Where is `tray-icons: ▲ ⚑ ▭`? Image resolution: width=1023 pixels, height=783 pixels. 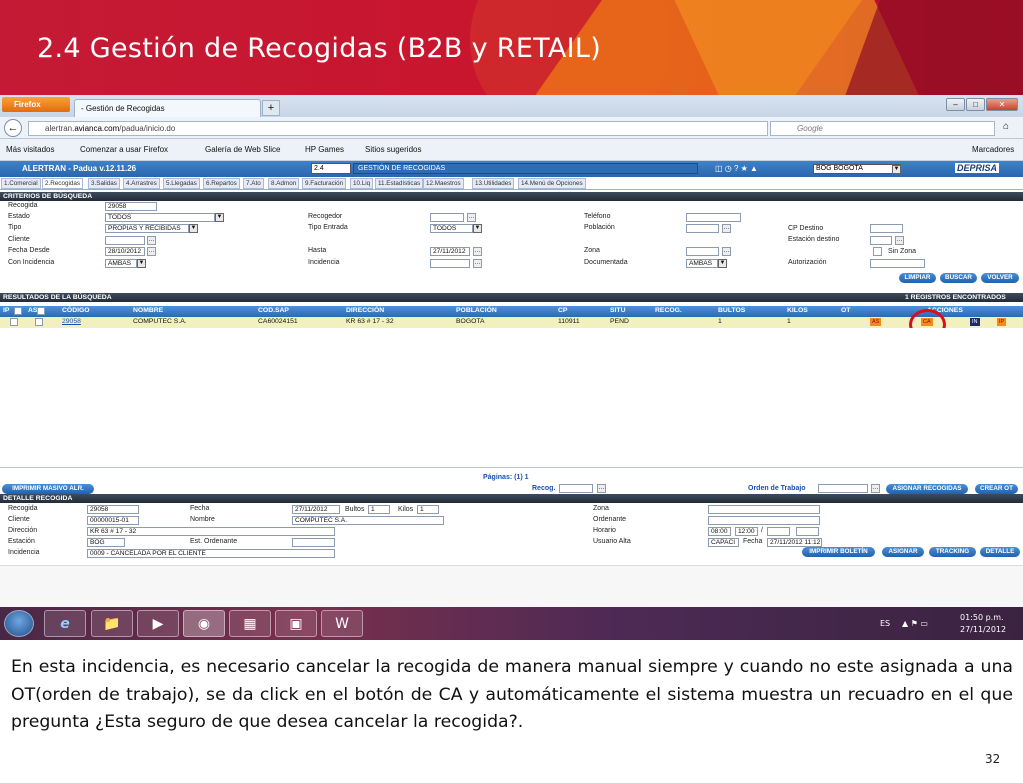
tray-icons: ▲ ⚑ ▭ is located at coordinates (915, 623).